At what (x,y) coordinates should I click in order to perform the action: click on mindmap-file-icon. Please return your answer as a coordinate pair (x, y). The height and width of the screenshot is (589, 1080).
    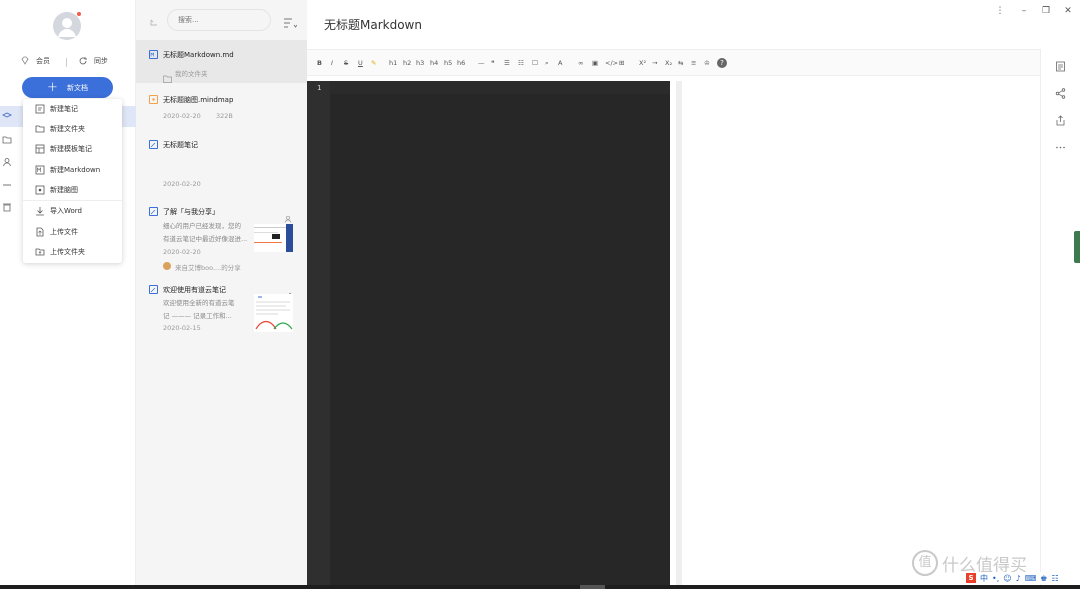
    Looking at the image, I should click on (153, 99).